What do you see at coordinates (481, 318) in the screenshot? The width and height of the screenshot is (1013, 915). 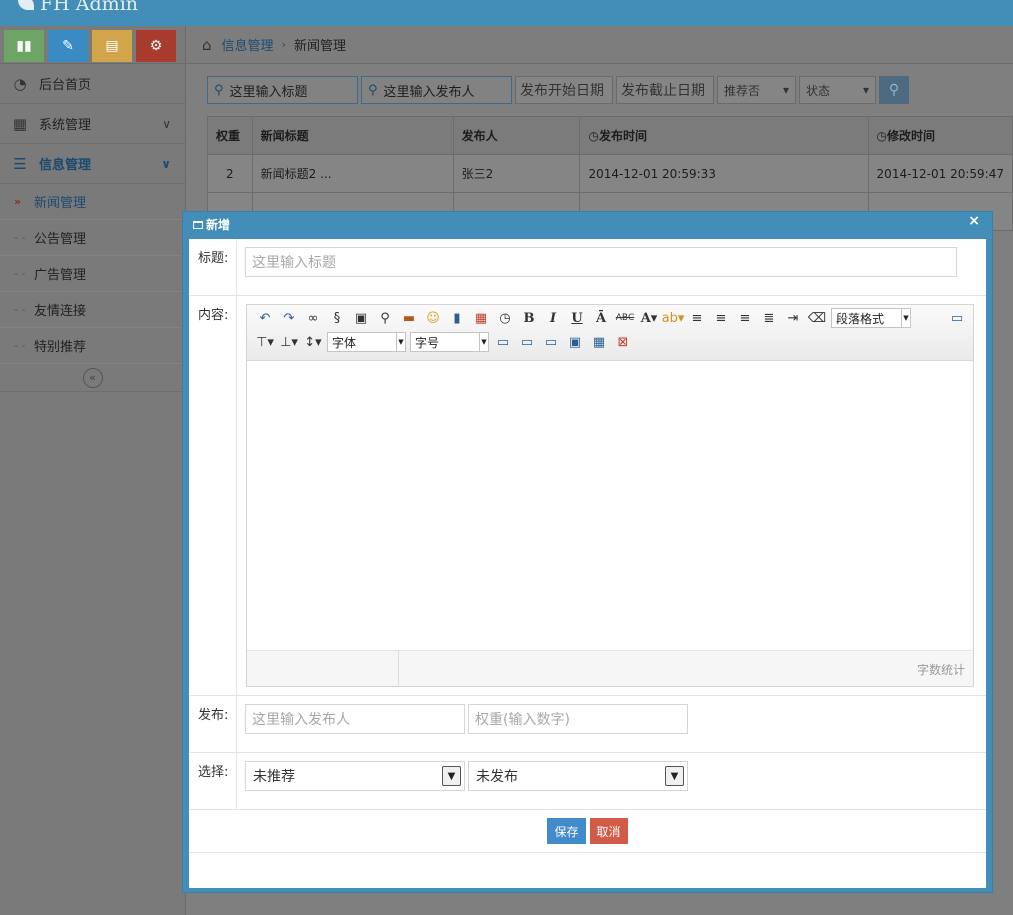 I see `date-icon: ▦` at bounding box center [481, 318].